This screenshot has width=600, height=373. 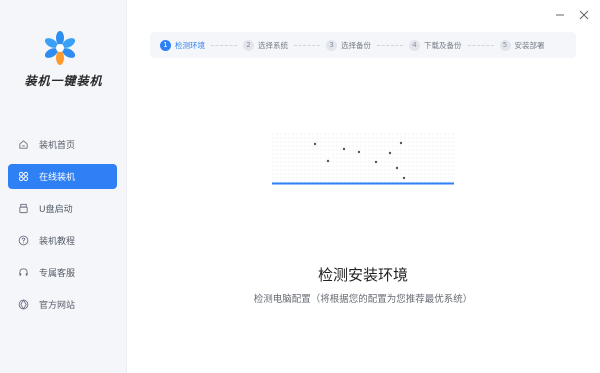 What do you see at coordinates (363, 159) in the screenshot?
I see `scanning-illustration` at bounding box center [363, 159].